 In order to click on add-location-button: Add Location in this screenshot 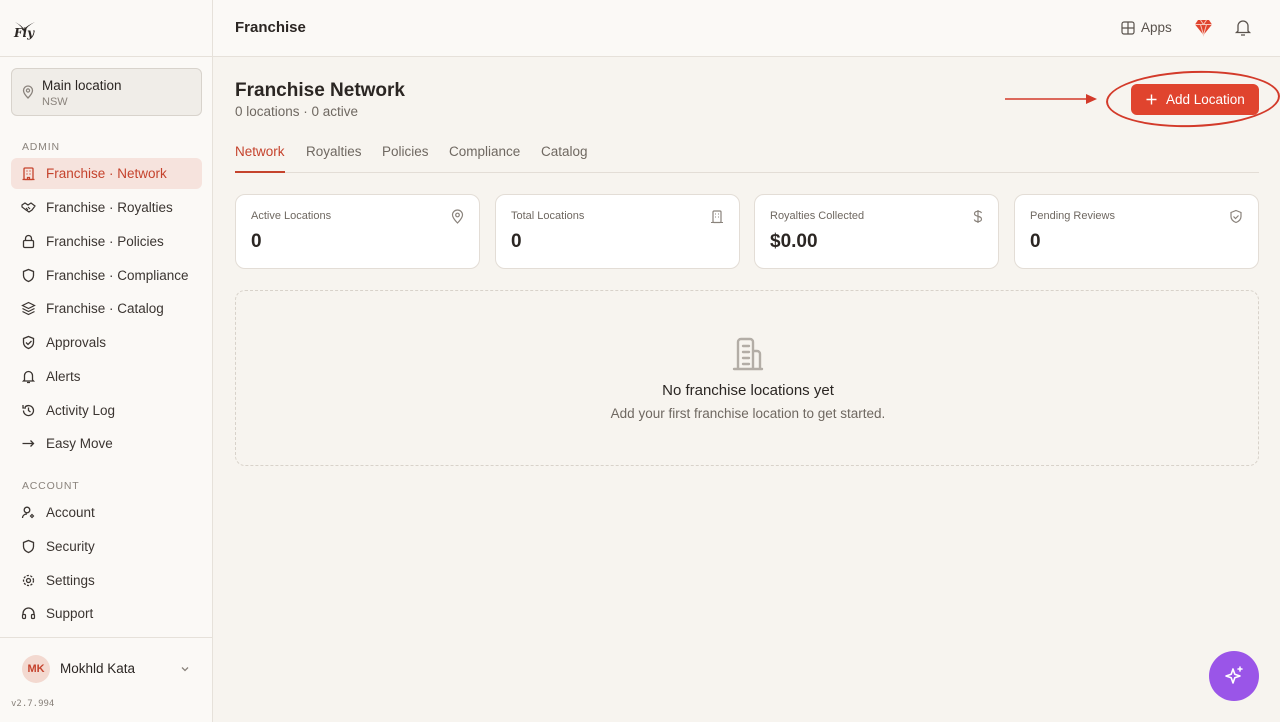, I will do `click(1195, 99)`.